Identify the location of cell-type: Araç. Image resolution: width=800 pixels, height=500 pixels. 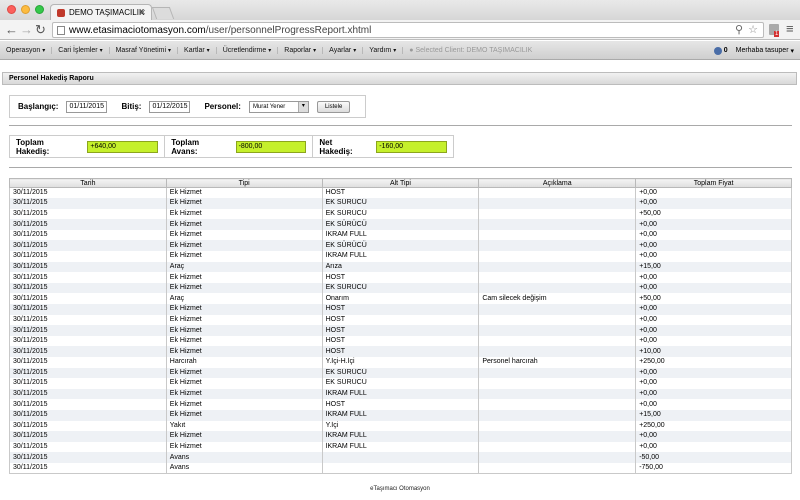
(244, 267).